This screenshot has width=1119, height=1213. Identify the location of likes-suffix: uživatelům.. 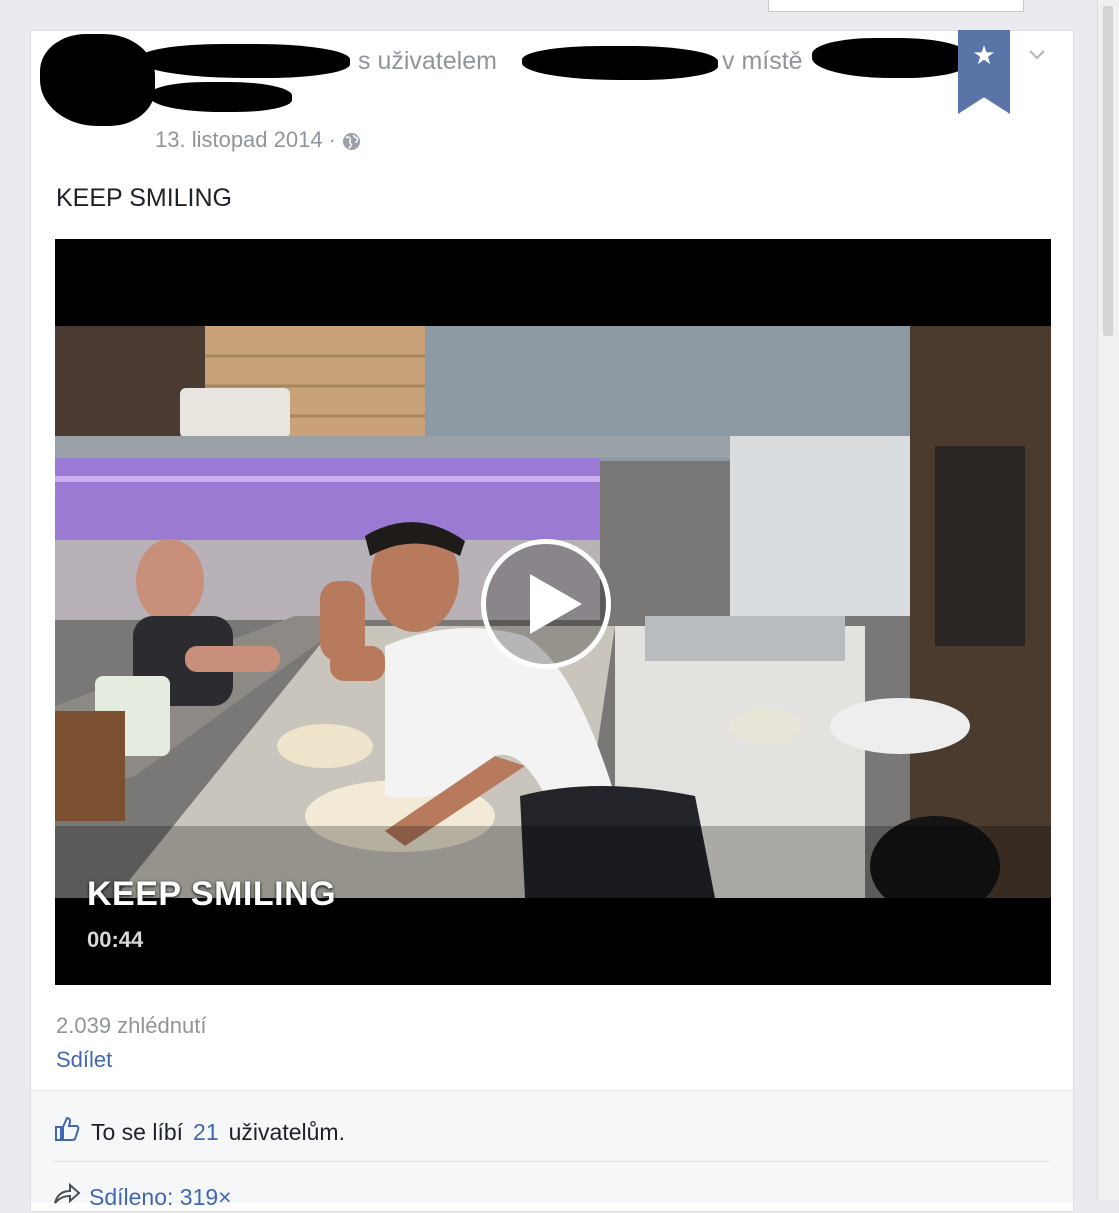
(286, 1131).